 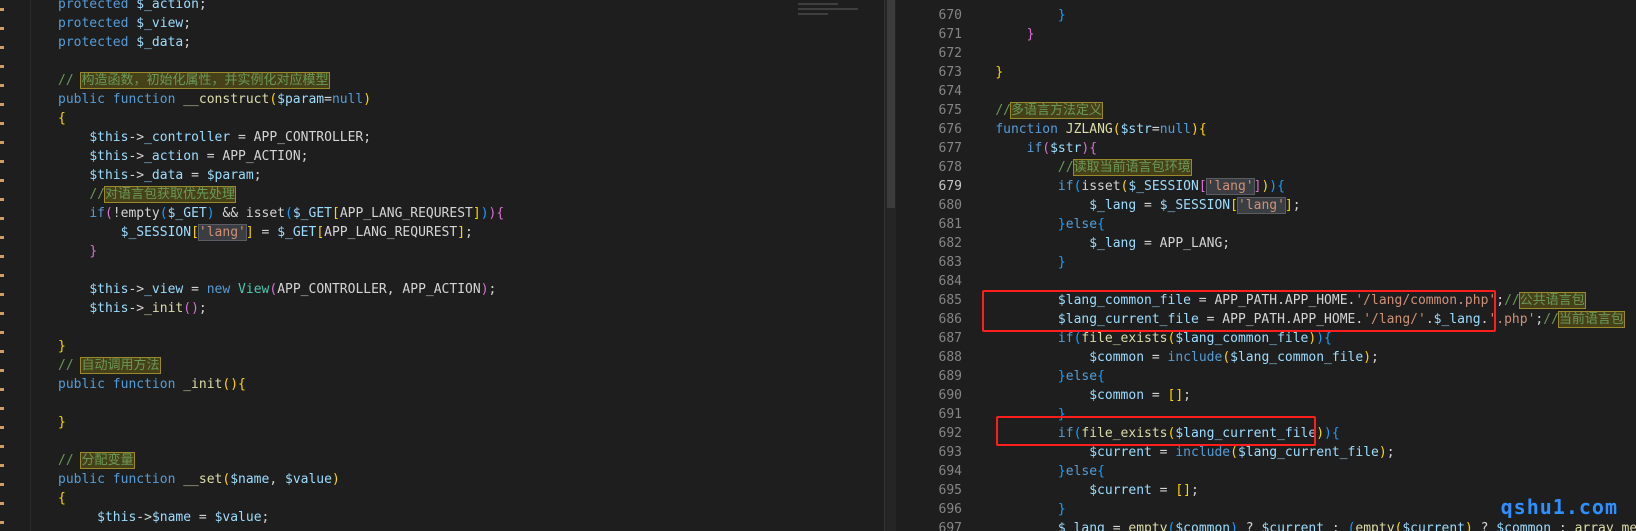 What do you see at coordinates (421, 460) in the screenshot?
I see `code-line: // 分配变量` at bounding box center [421, 460].